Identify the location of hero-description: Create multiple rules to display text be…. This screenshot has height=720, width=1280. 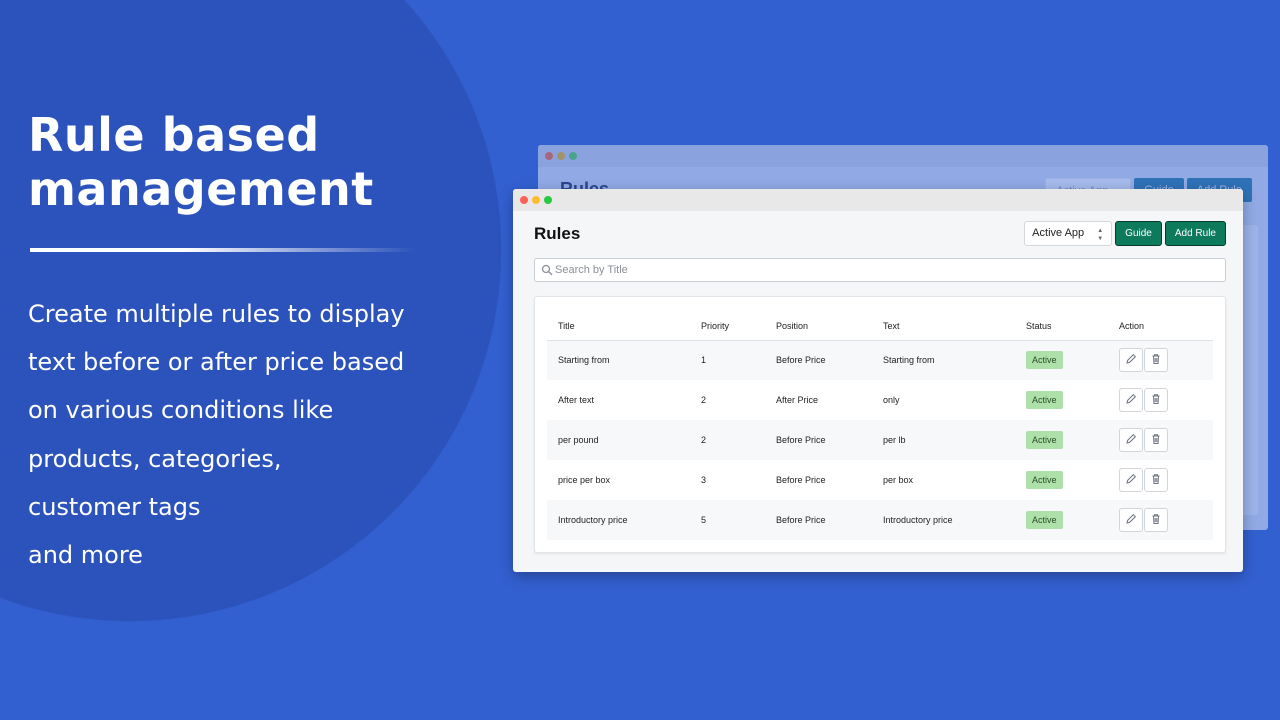
(248, 434).